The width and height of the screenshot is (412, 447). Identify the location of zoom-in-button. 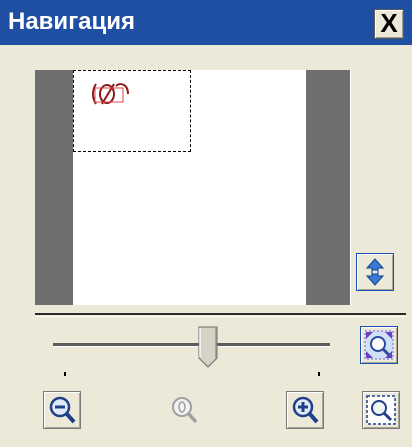
(305, 410).